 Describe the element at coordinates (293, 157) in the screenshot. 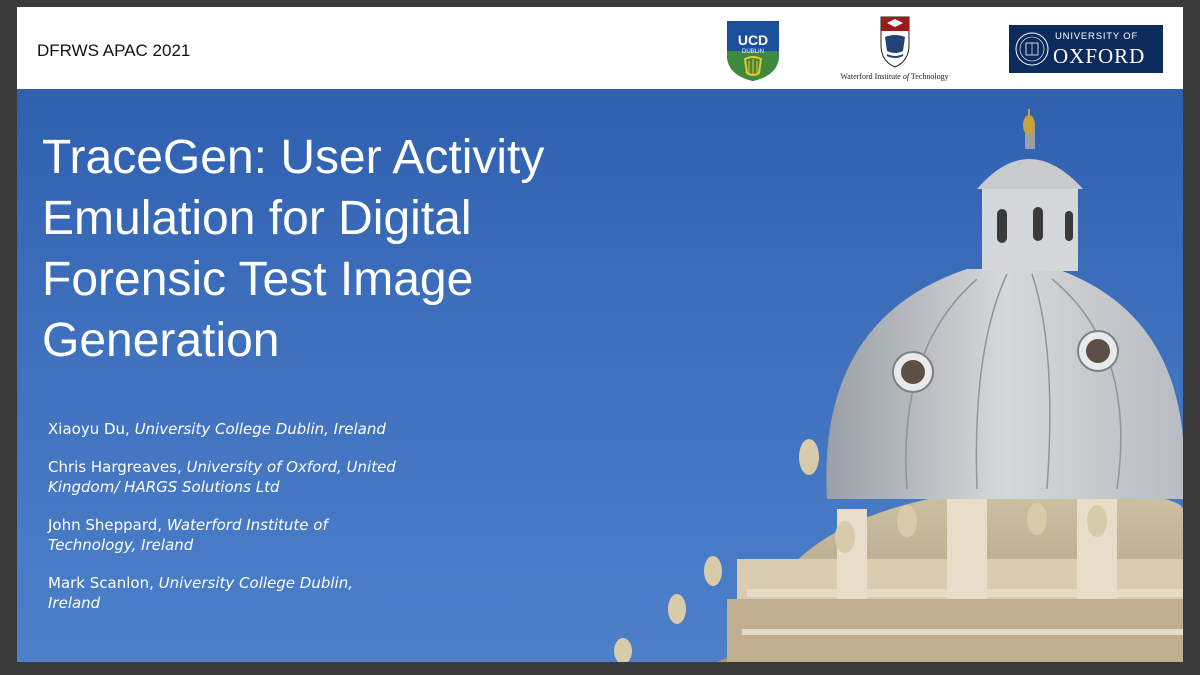

I see `title-line: TraceGen: User Activity` at that location.